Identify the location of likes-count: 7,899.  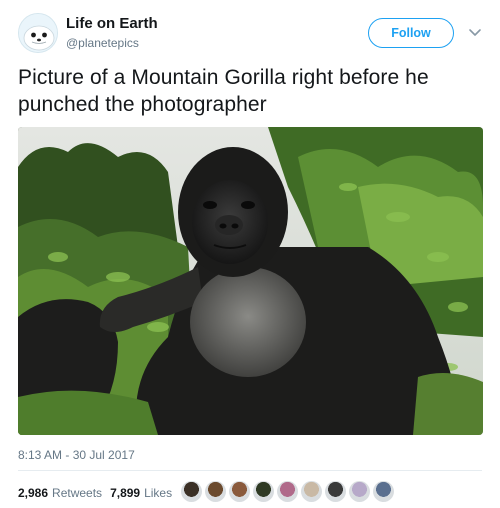
(125, 493).